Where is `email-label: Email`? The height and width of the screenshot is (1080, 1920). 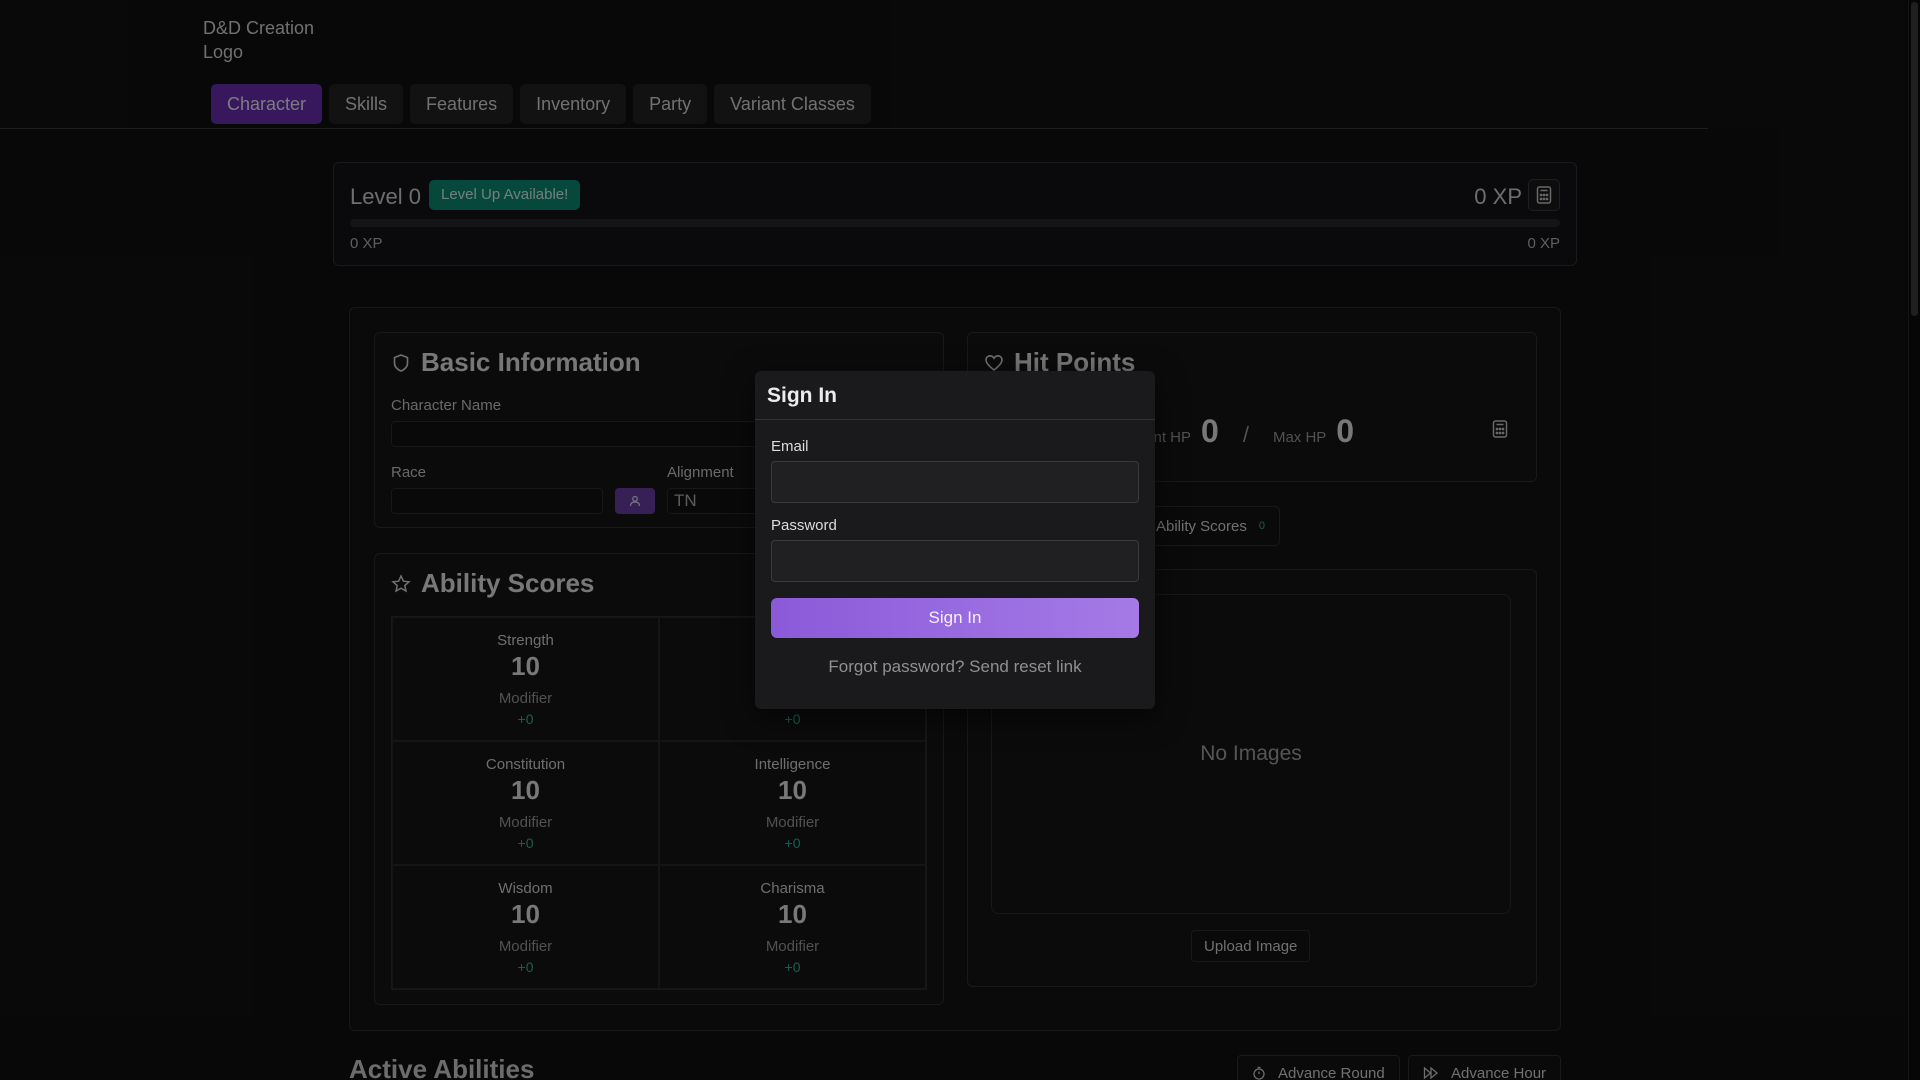 email-label: Email is located at coordinates (790, 446).